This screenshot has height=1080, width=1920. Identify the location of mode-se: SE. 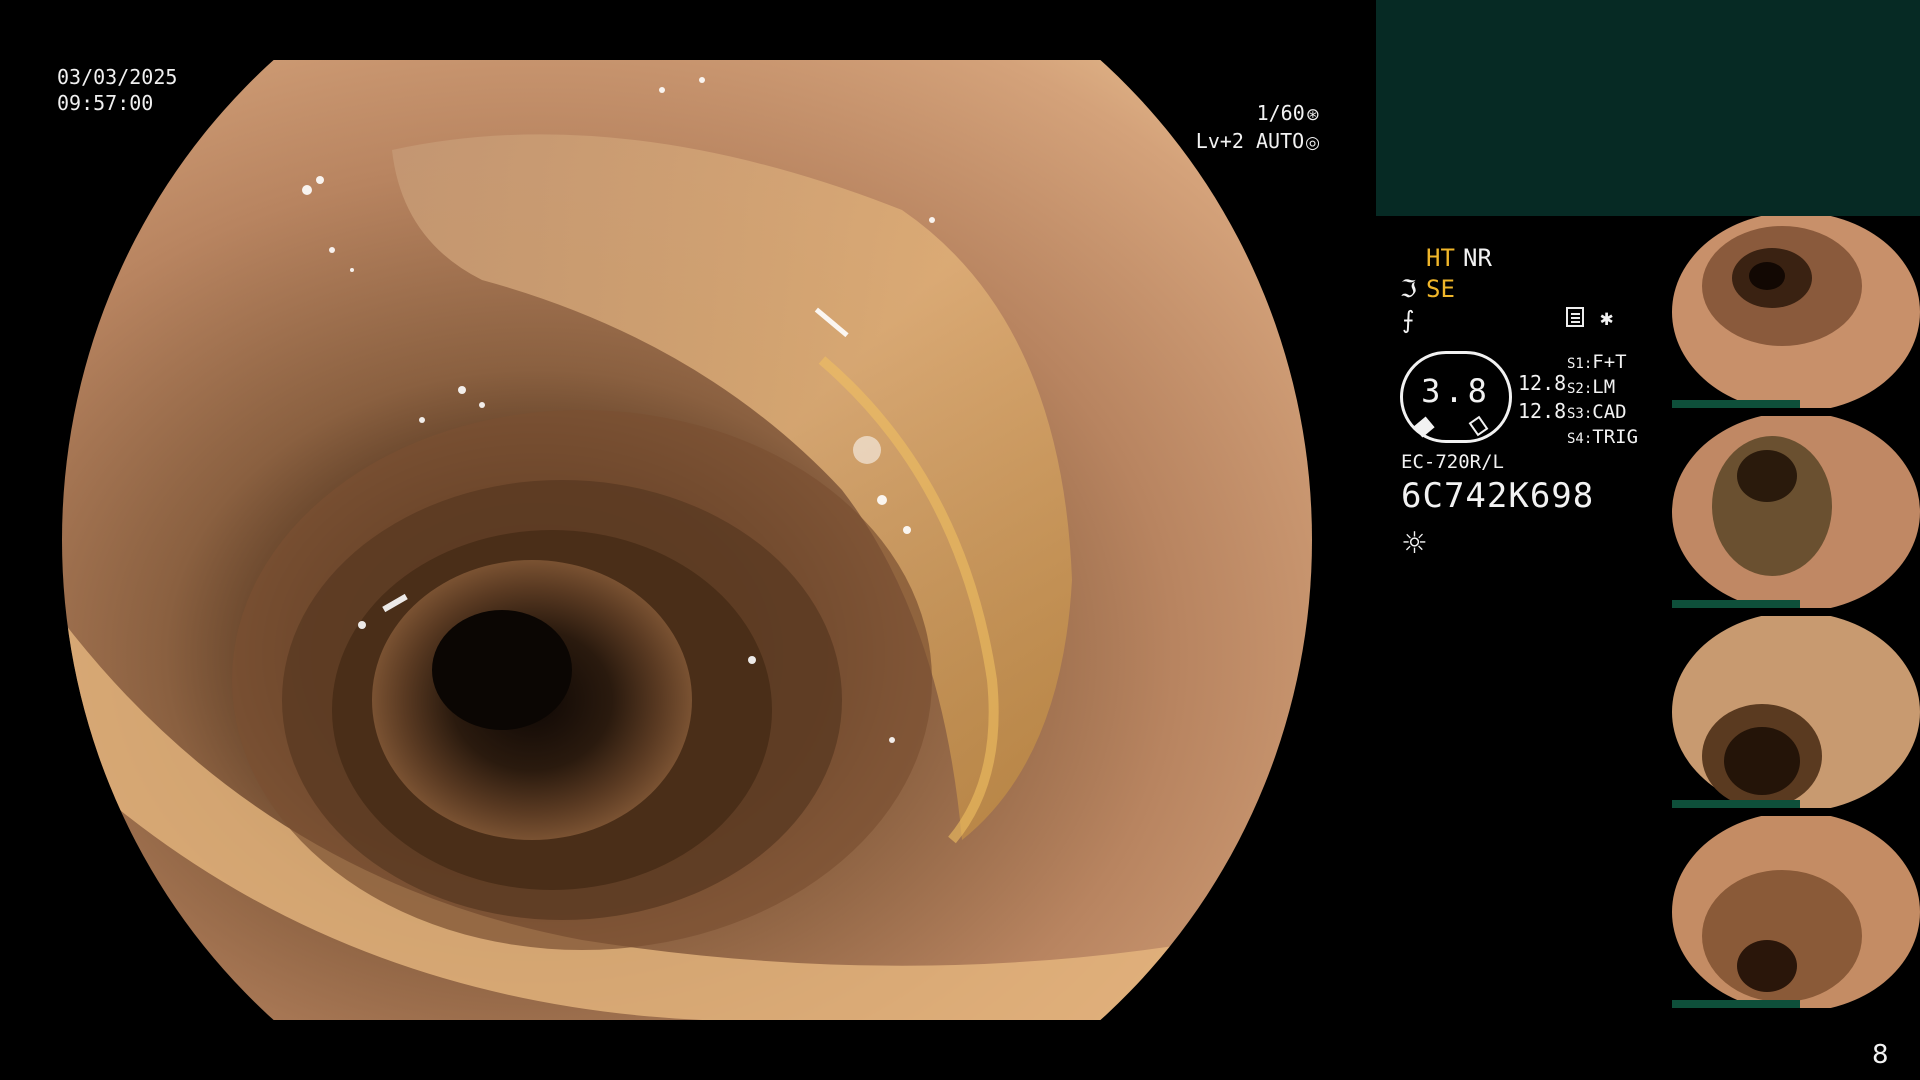
(1440, 289).